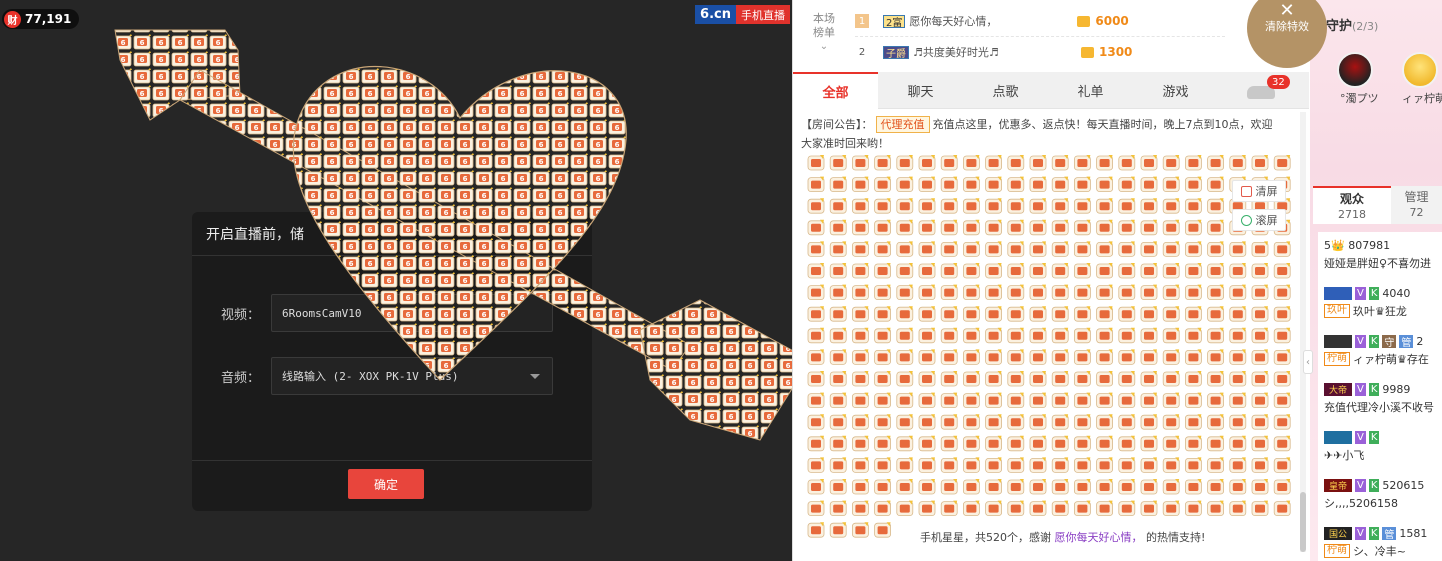  What do you see at coordinates (1259, 191) in the screenshot?
I see `clear-screen-button: 清屏` at bounding box center [1259, 191].